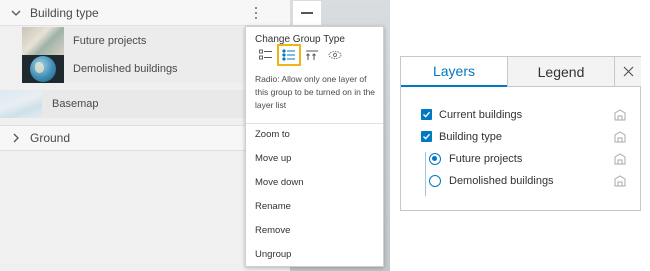 The width and height of the screenshot is (650, 271). Describe the element at coordinates (561, 72) in the screenshot. I see `tab-legend: Legend` at that location.